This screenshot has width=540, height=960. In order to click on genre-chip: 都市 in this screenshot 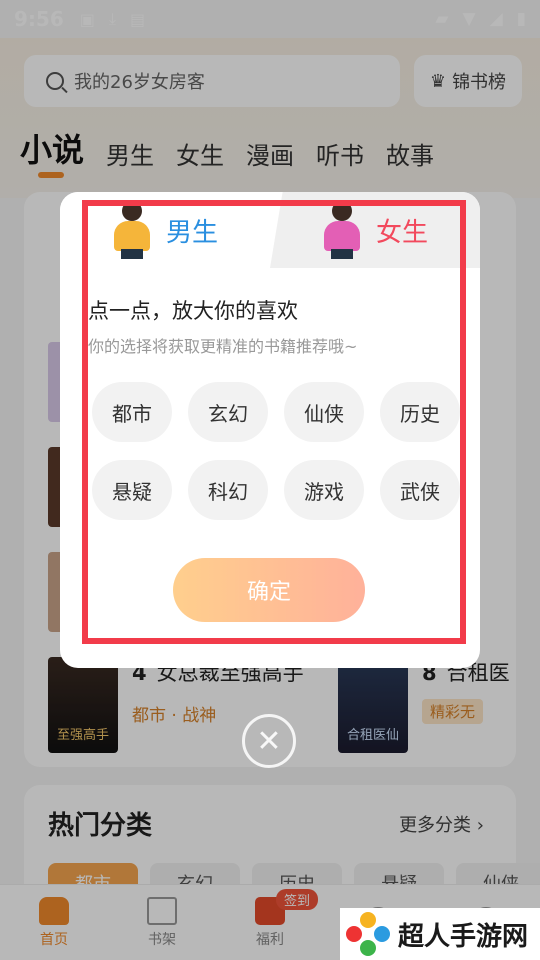, I will do `click(132, 412)`.